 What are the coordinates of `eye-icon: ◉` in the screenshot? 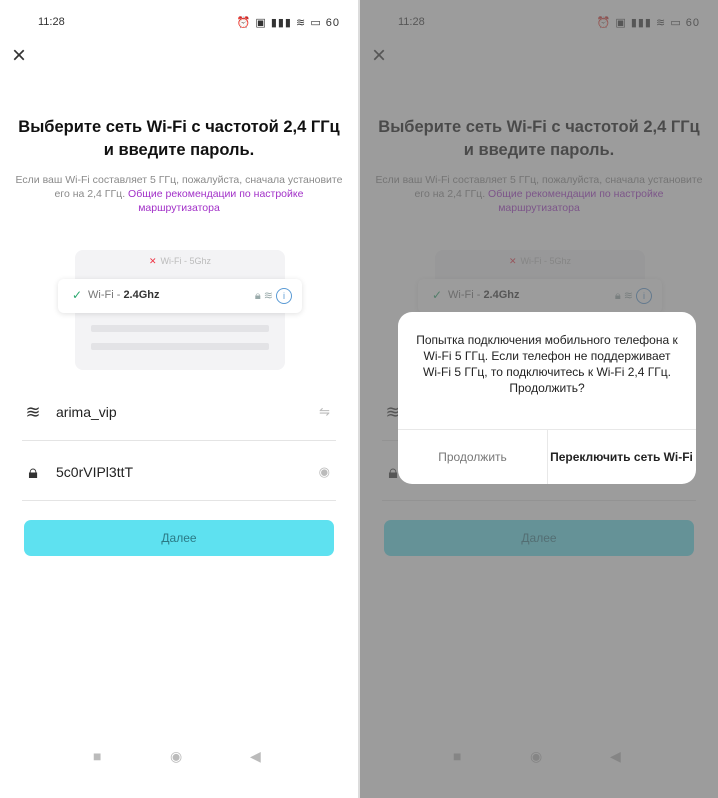 It's located at (324, 472).